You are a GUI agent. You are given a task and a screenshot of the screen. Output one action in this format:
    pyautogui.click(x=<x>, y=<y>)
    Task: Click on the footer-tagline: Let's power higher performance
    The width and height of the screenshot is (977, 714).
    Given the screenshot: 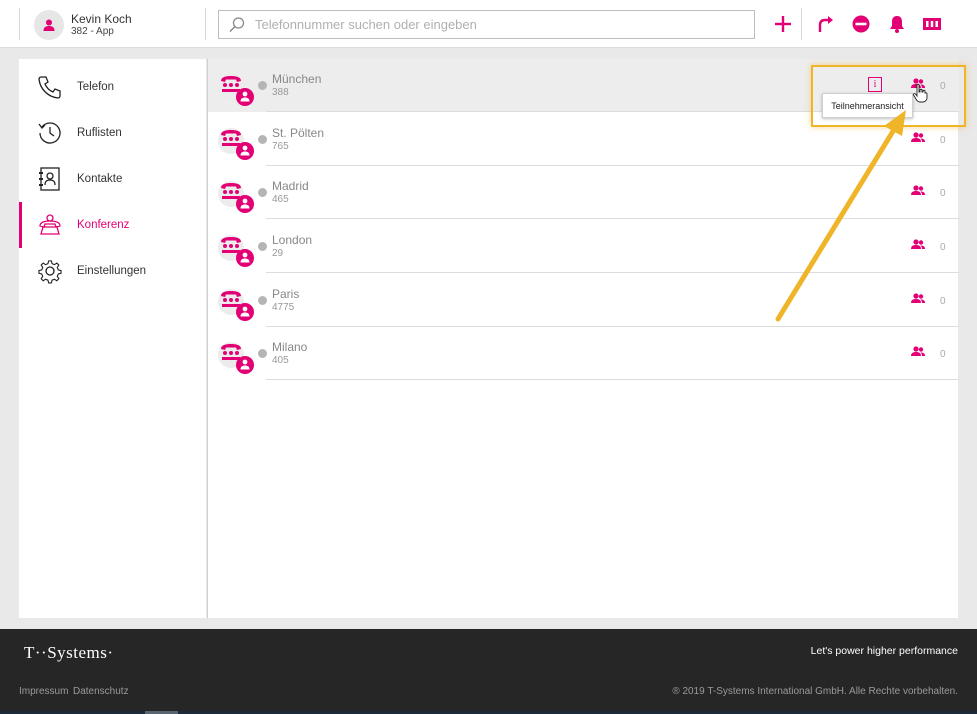 What is the action you would take?
    pyautogui.click(x=884, y=651)
    